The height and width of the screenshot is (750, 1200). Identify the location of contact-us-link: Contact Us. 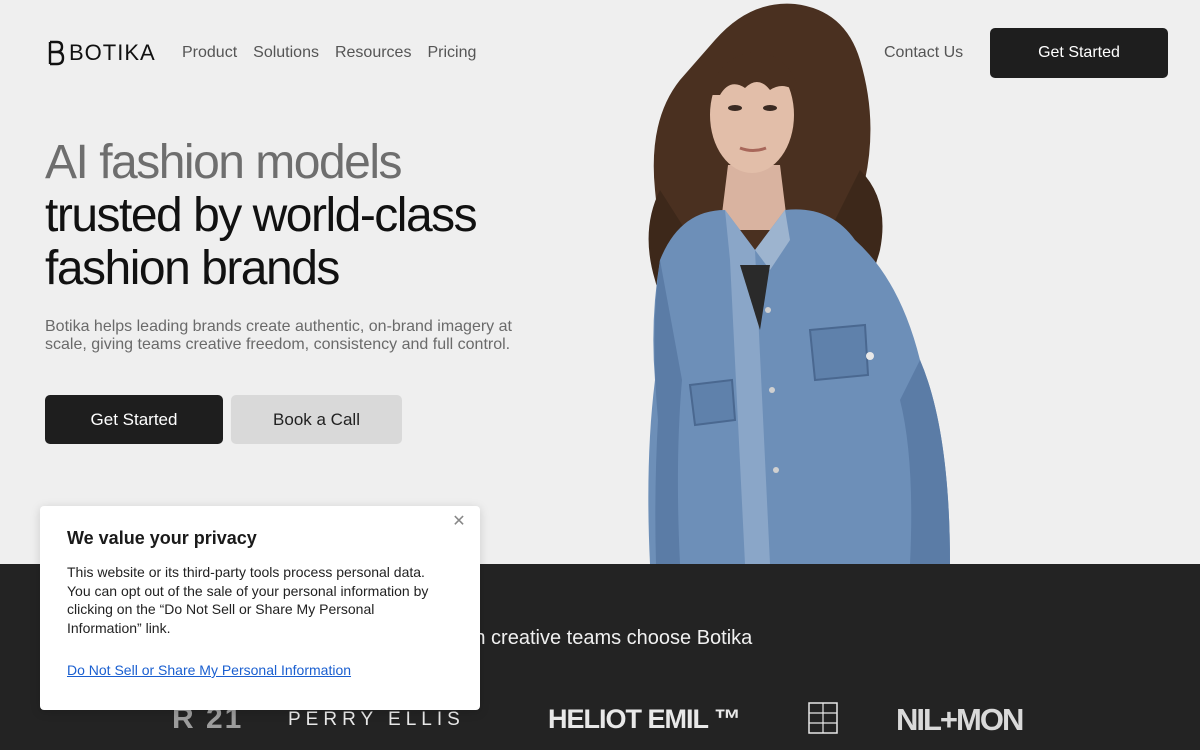
(923, 53).